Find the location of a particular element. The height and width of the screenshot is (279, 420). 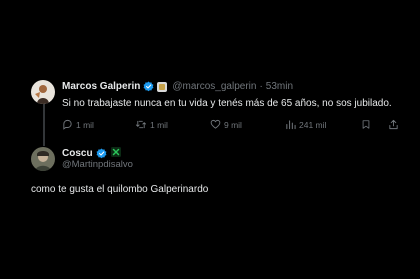

reply-author-handle: @Martinpdisalvo is located at coordinates (97, 164).